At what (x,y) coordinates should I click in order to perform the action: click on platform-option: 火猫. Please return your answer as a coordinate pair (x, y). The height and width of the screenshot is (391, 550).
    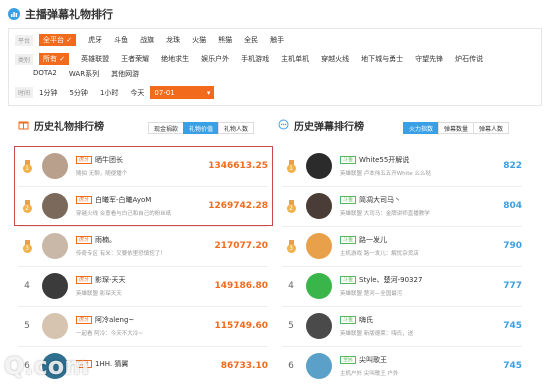
    Looking at the image, I should click on (199, 40).